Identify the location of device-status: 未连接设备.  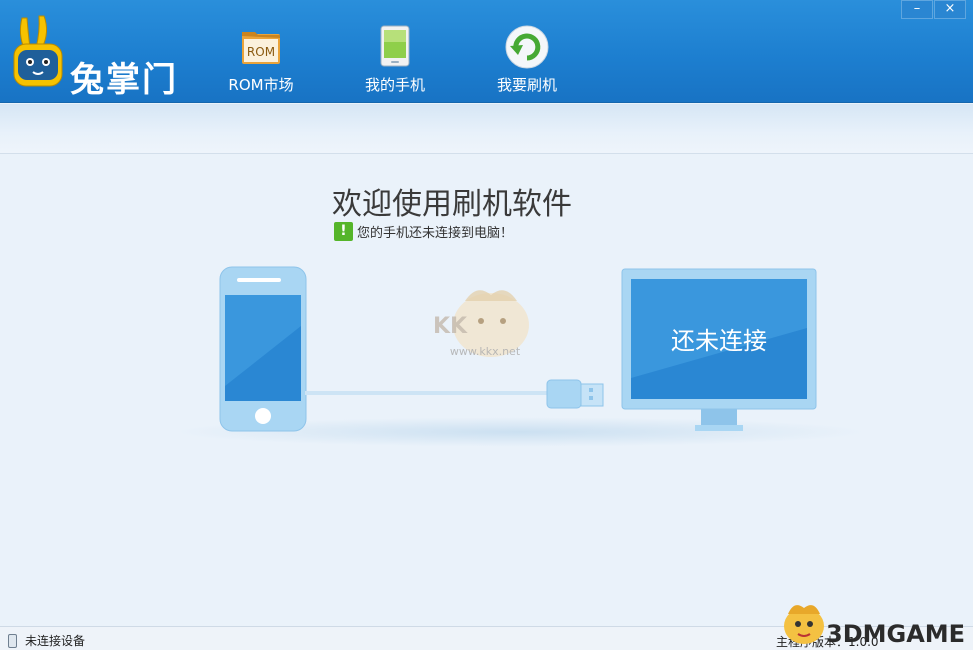
(46, 640).